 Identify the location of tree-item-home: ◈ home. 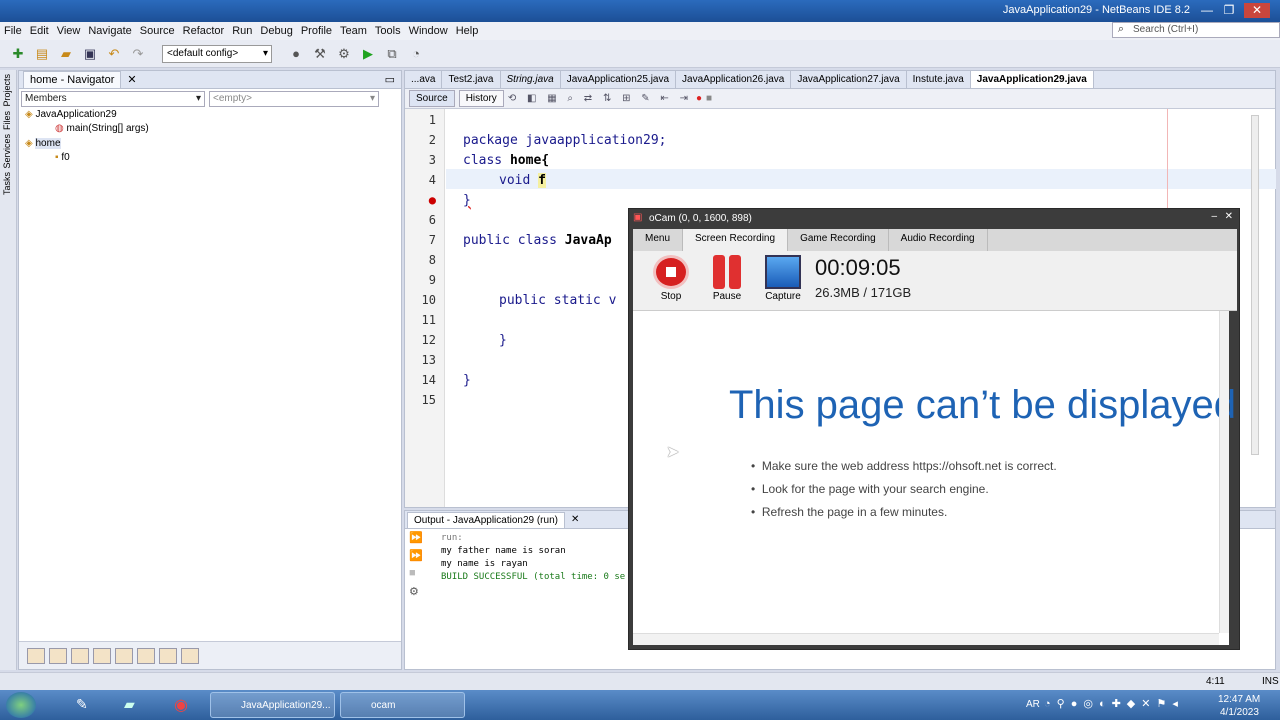
(43, 143).